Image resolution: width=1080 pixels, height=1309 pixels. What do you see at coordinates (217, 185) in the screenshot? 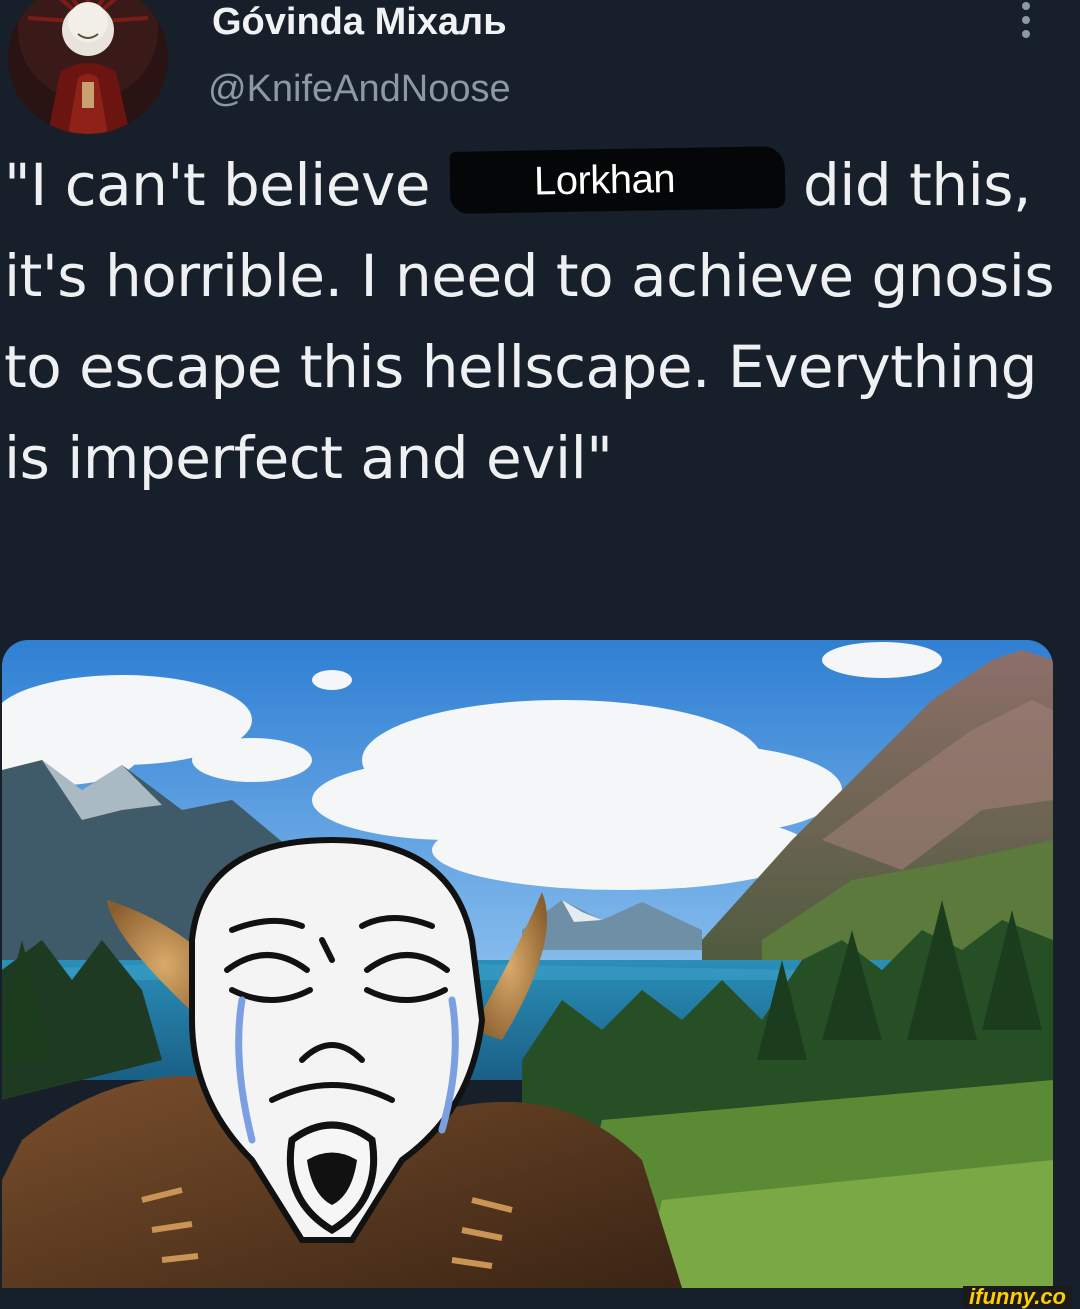
I see `tweet-text-start: "I can't believe` at bounding box center [217, 185].